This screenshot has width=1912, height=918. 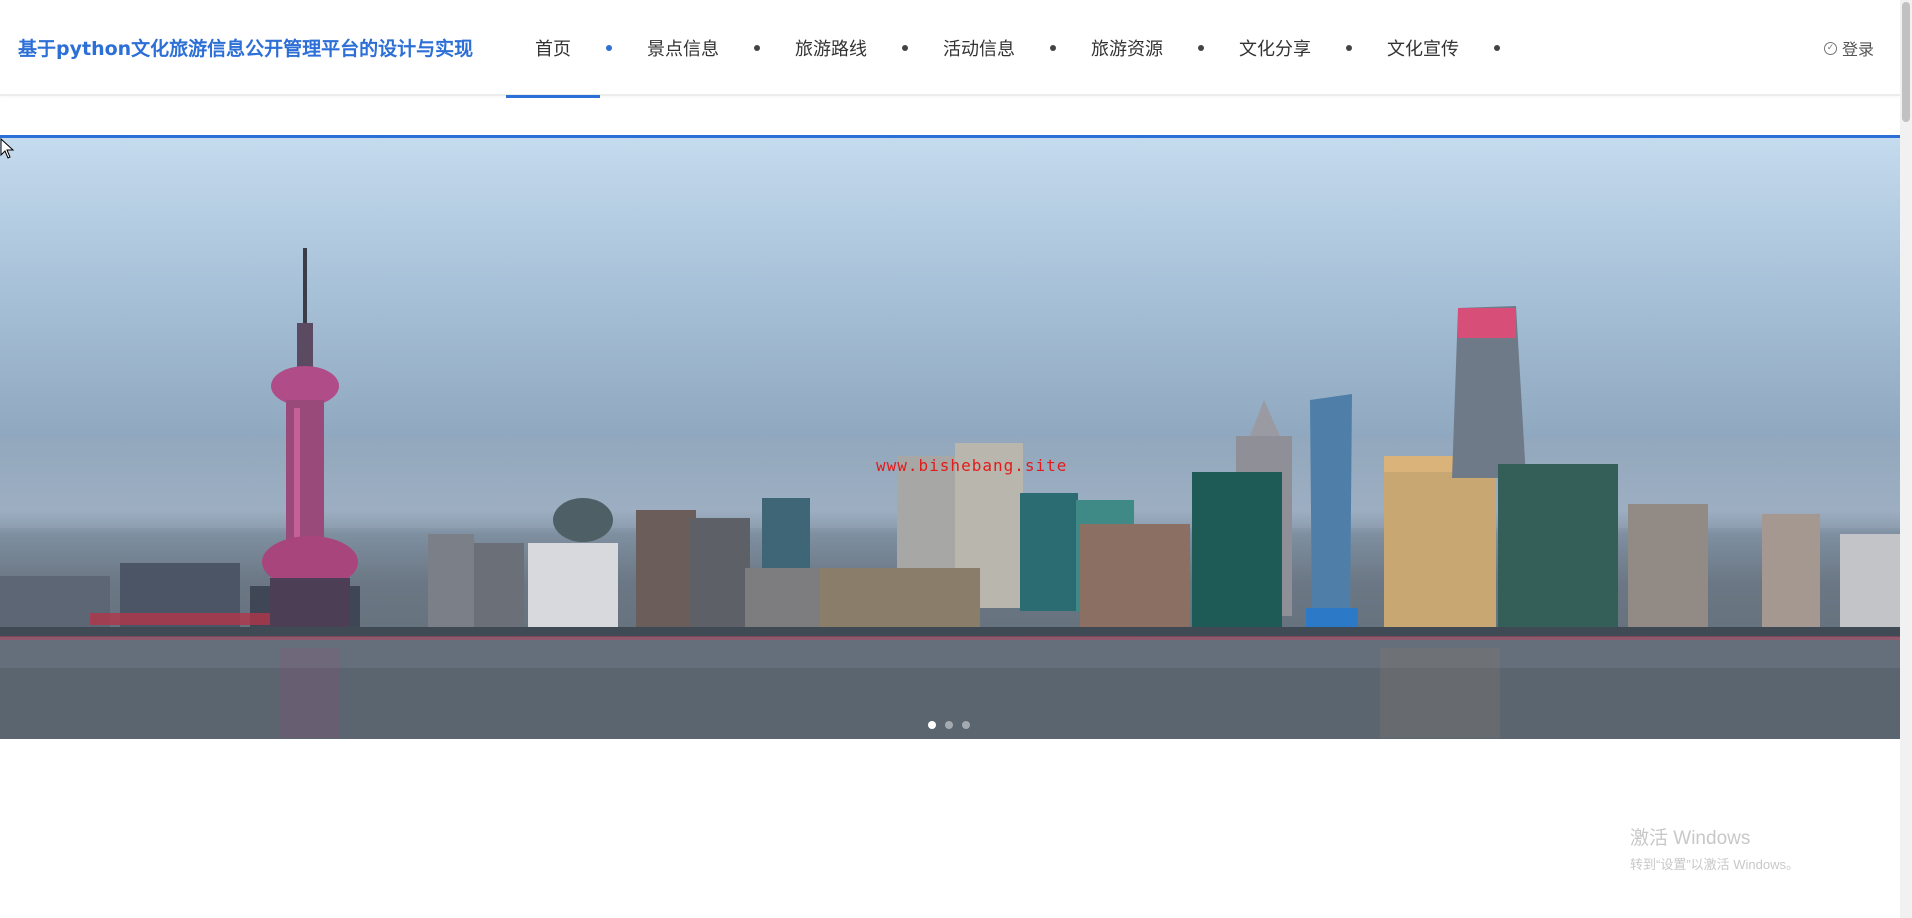 I want to click on nav-travel-routes: 旅游路线, so click(x=831, y=48).